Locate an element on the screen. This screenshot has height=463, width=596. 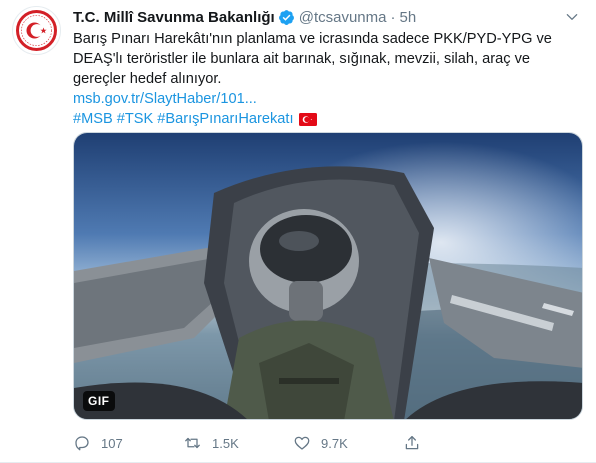
more-options-button is located at coordinates (572, 17).